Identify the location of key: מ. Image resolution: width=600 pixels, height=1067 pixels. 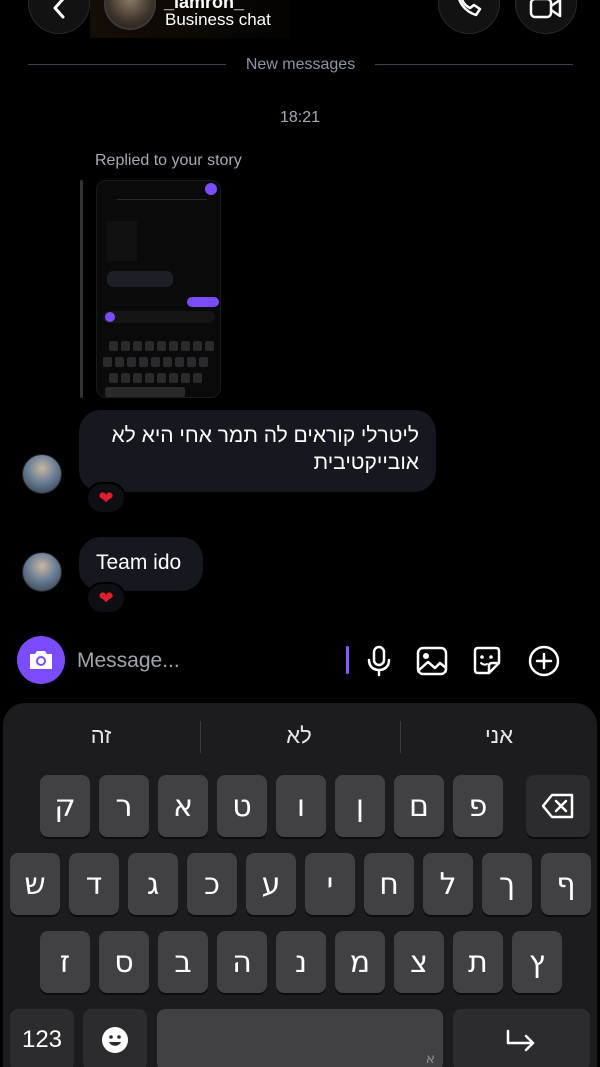
(360, 962).